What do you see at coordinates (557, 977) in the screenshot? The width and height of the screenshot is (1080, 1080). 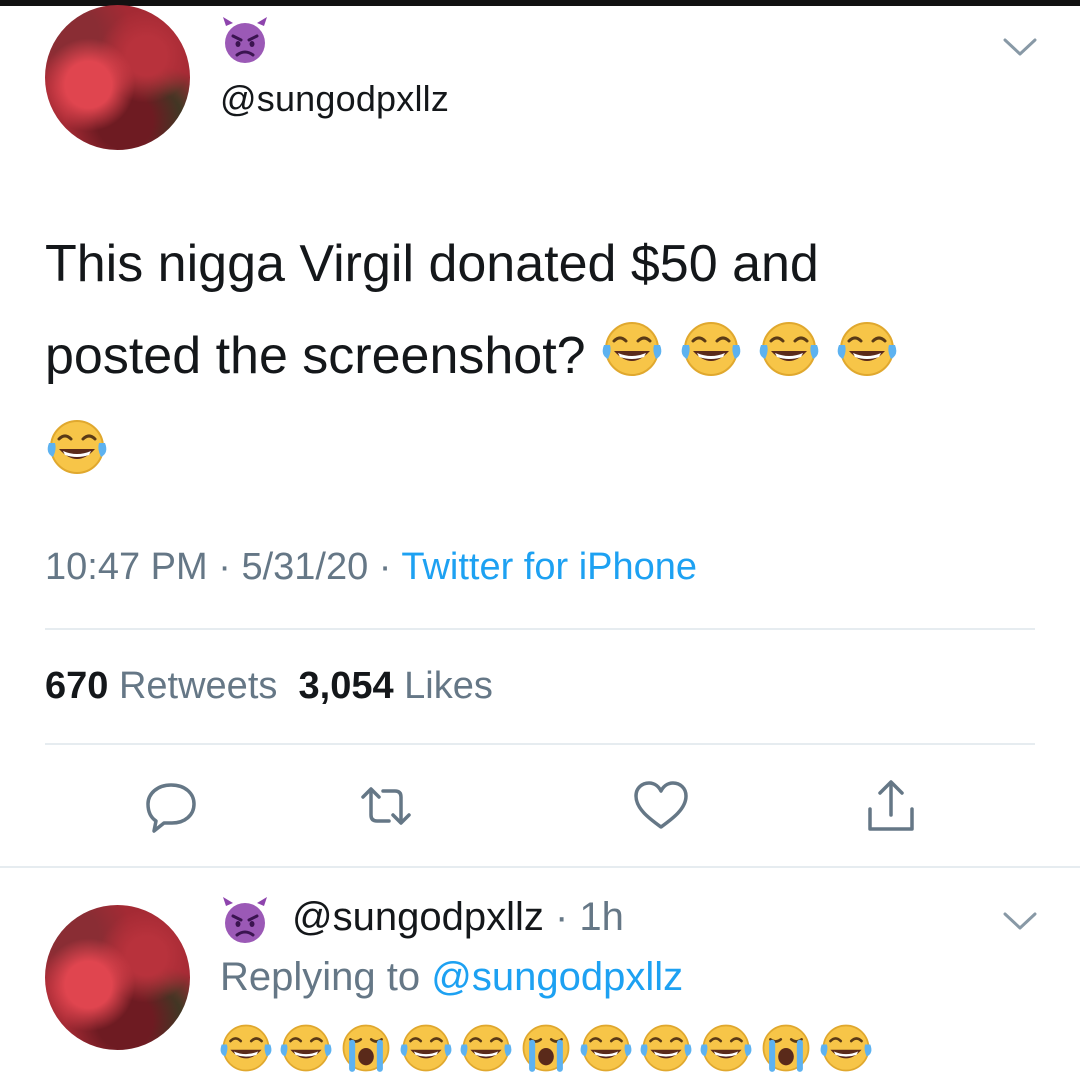 I see `replying-to-mention: @sungodpxllz` at bounding box center [557, 977].